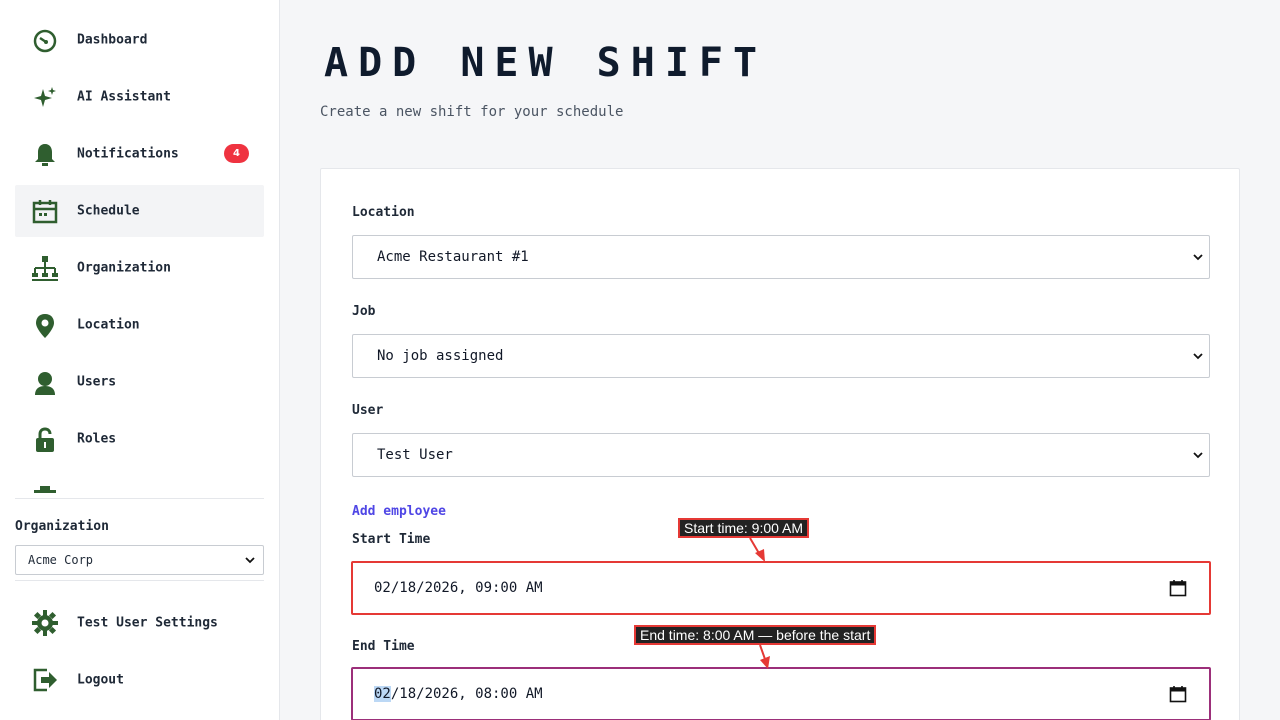 This screenshot has height=720, width=1280. I want to click on organization-select-value: Acme Corp, so click(61, 560).